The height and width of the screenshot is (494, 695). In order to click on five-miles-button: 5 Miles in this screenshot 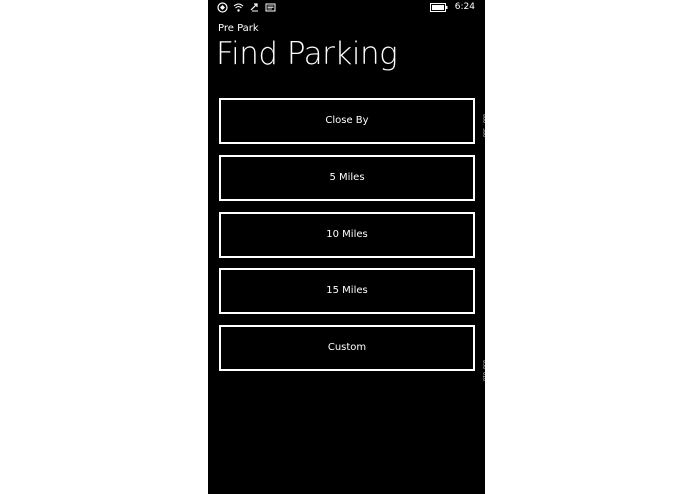, I will do `click(347, 178)`.